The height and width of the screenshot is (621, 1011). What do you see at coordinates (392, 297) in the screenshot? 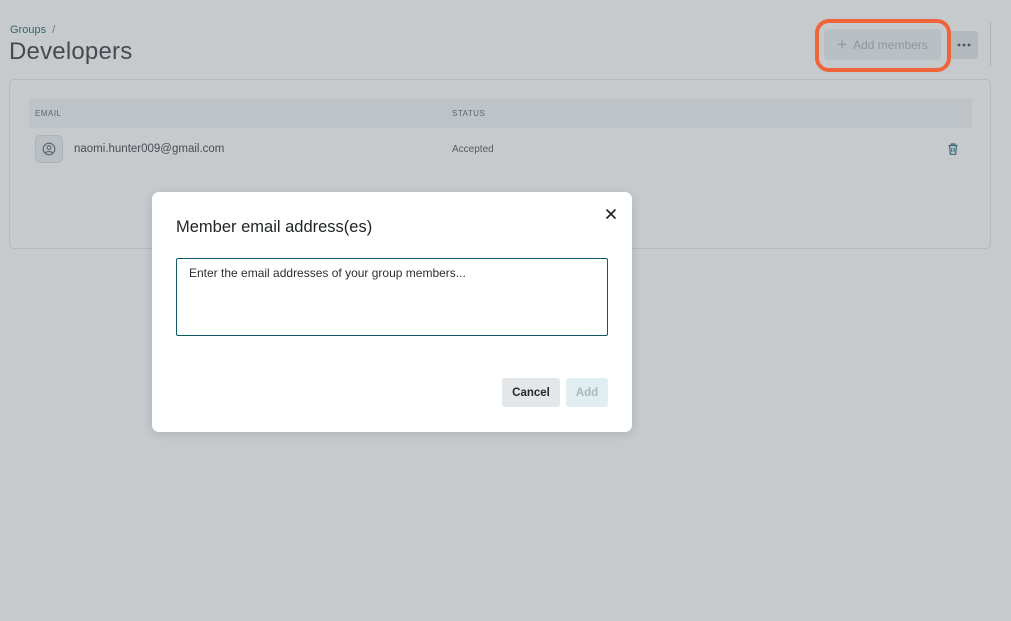
I see `email-addresses-input` at bounding box center [392, 297].